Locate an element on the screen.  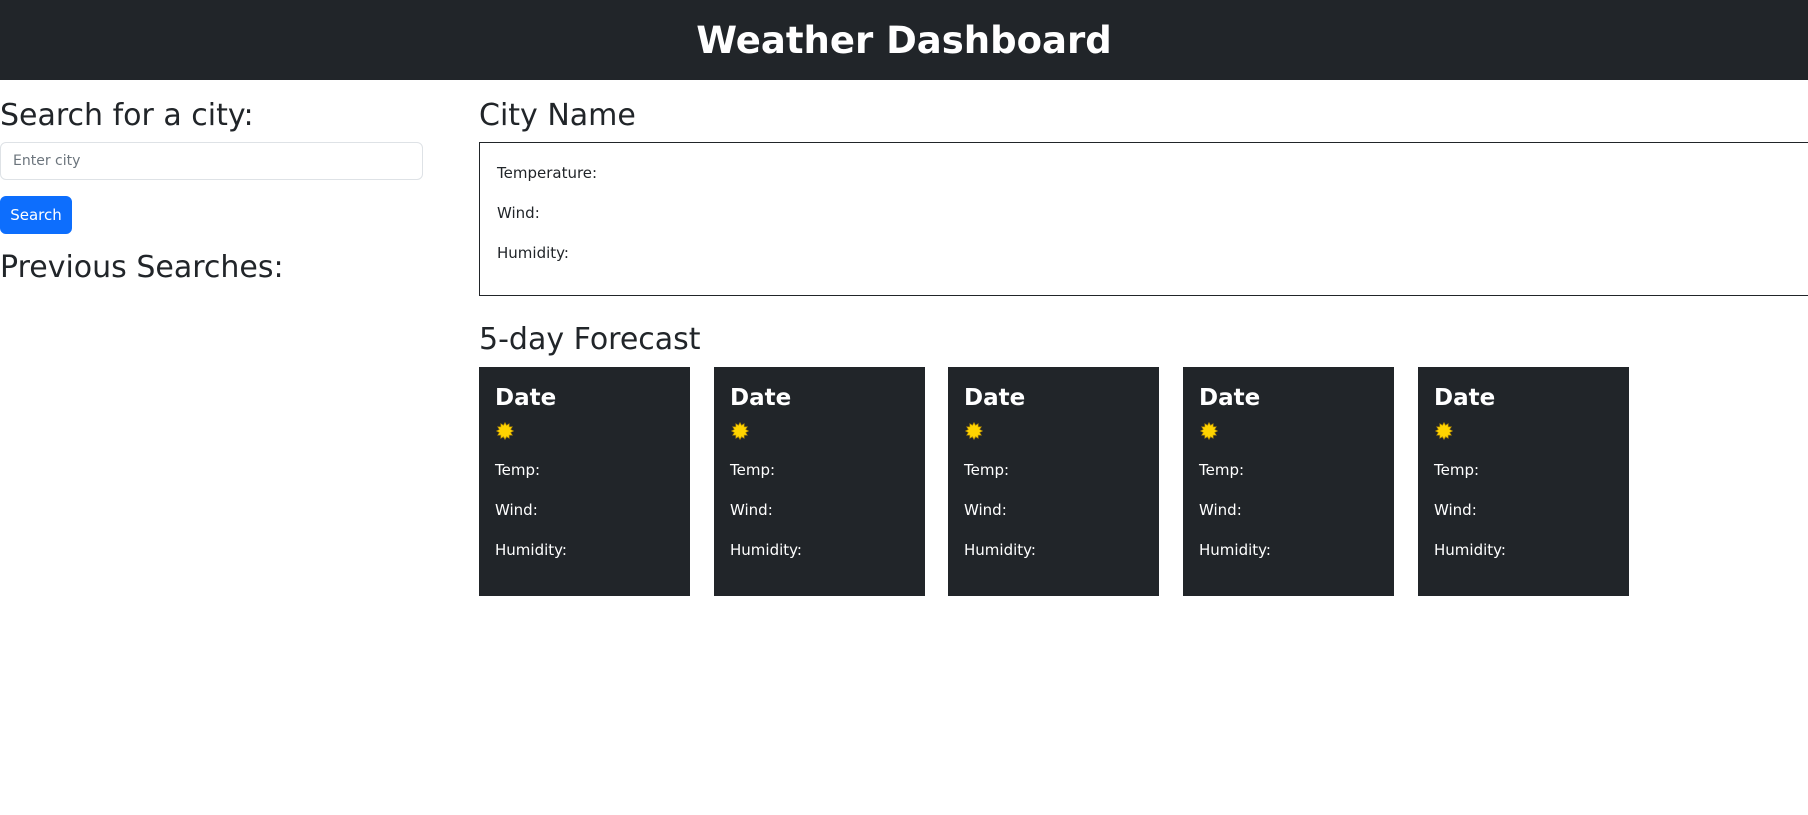
current-wind: Wind: is located at coordinates (518, 213).